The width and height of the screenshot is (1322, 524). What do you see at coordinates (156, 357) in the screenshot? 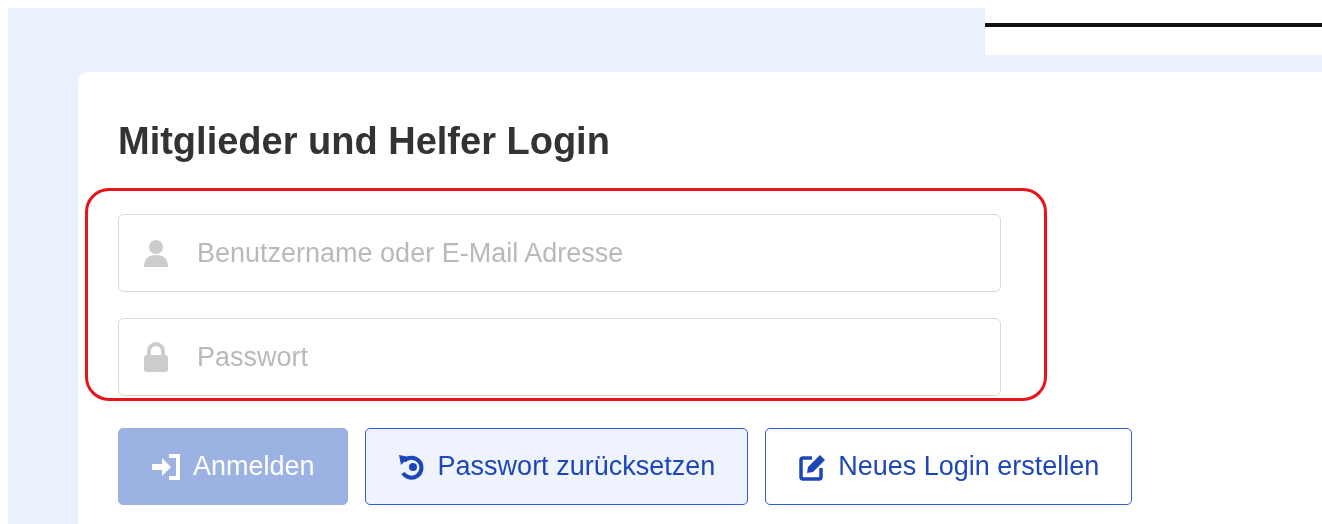
I see `lock-icon` at bounding box center [156, 357].